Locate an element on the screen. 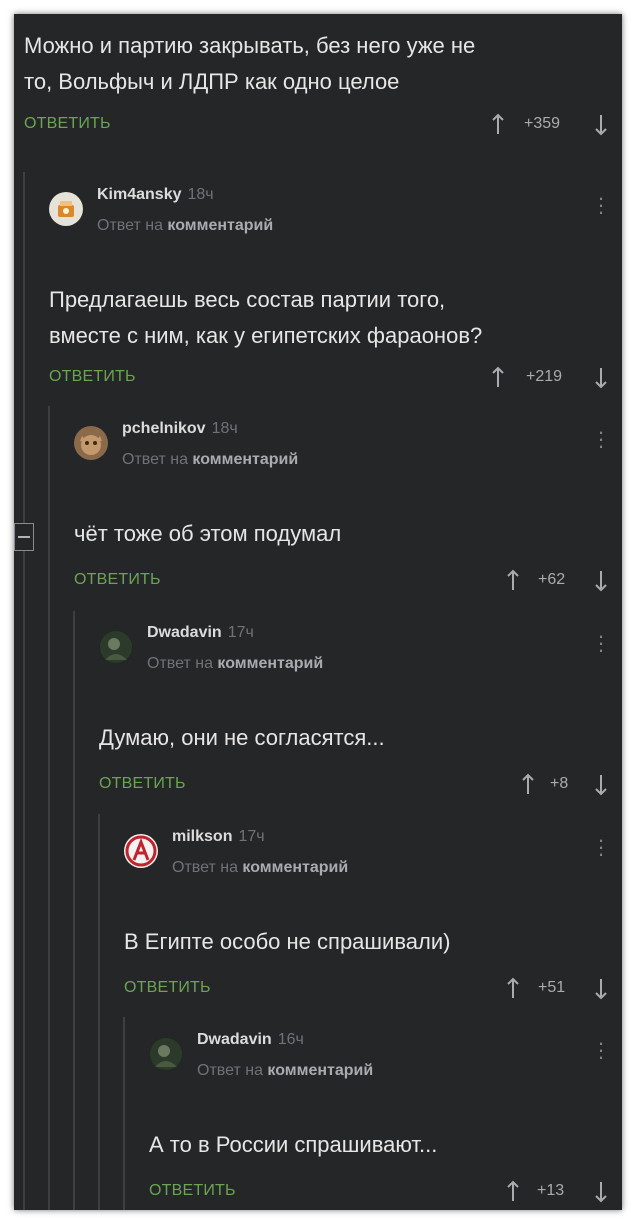 The height and width of the screenshot is (1225, 640). author-name: milkson 17ч is located at coordinates (218, 837).